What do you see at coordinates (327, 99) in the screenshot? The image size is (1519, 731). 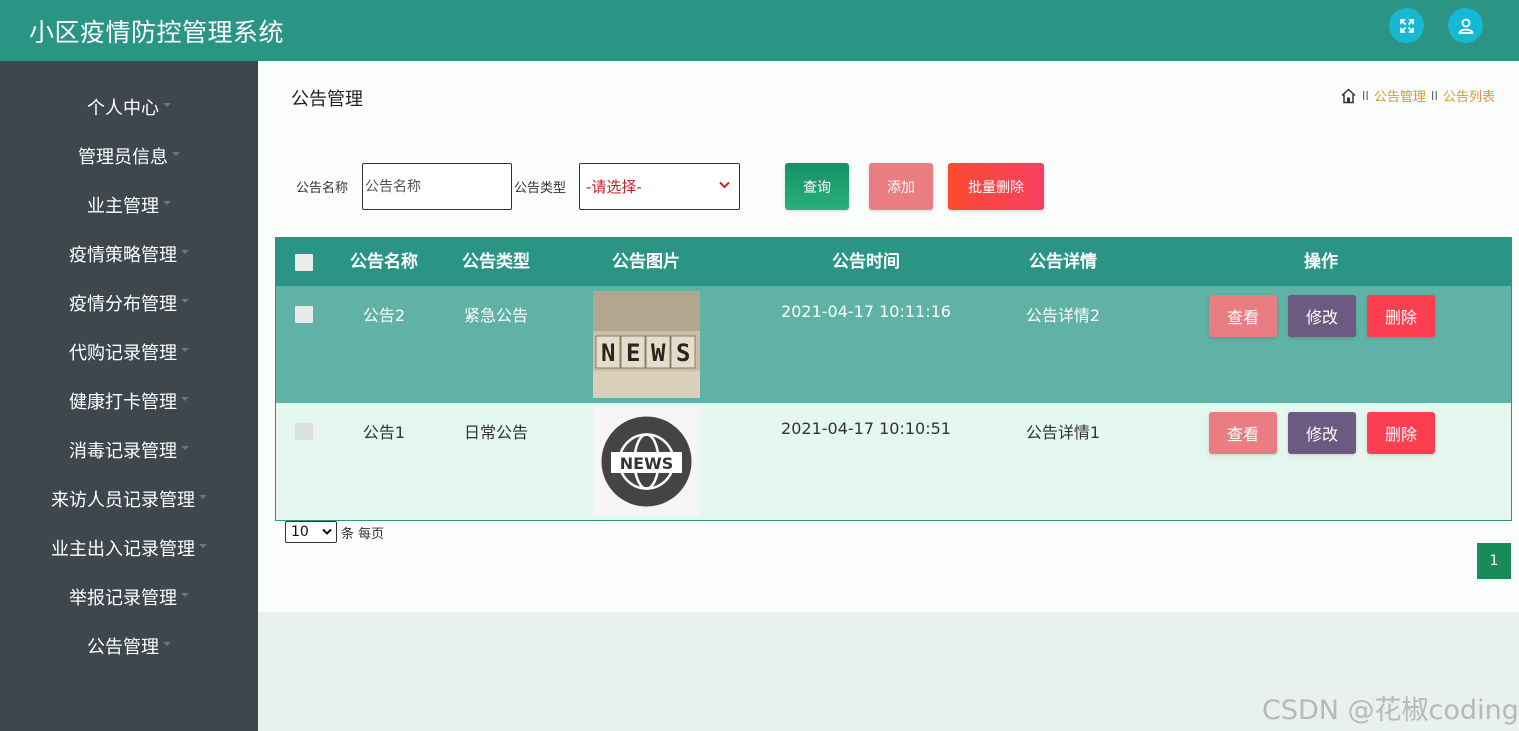 I see `page-title: 公告管理` at bounding box center [327, 99].